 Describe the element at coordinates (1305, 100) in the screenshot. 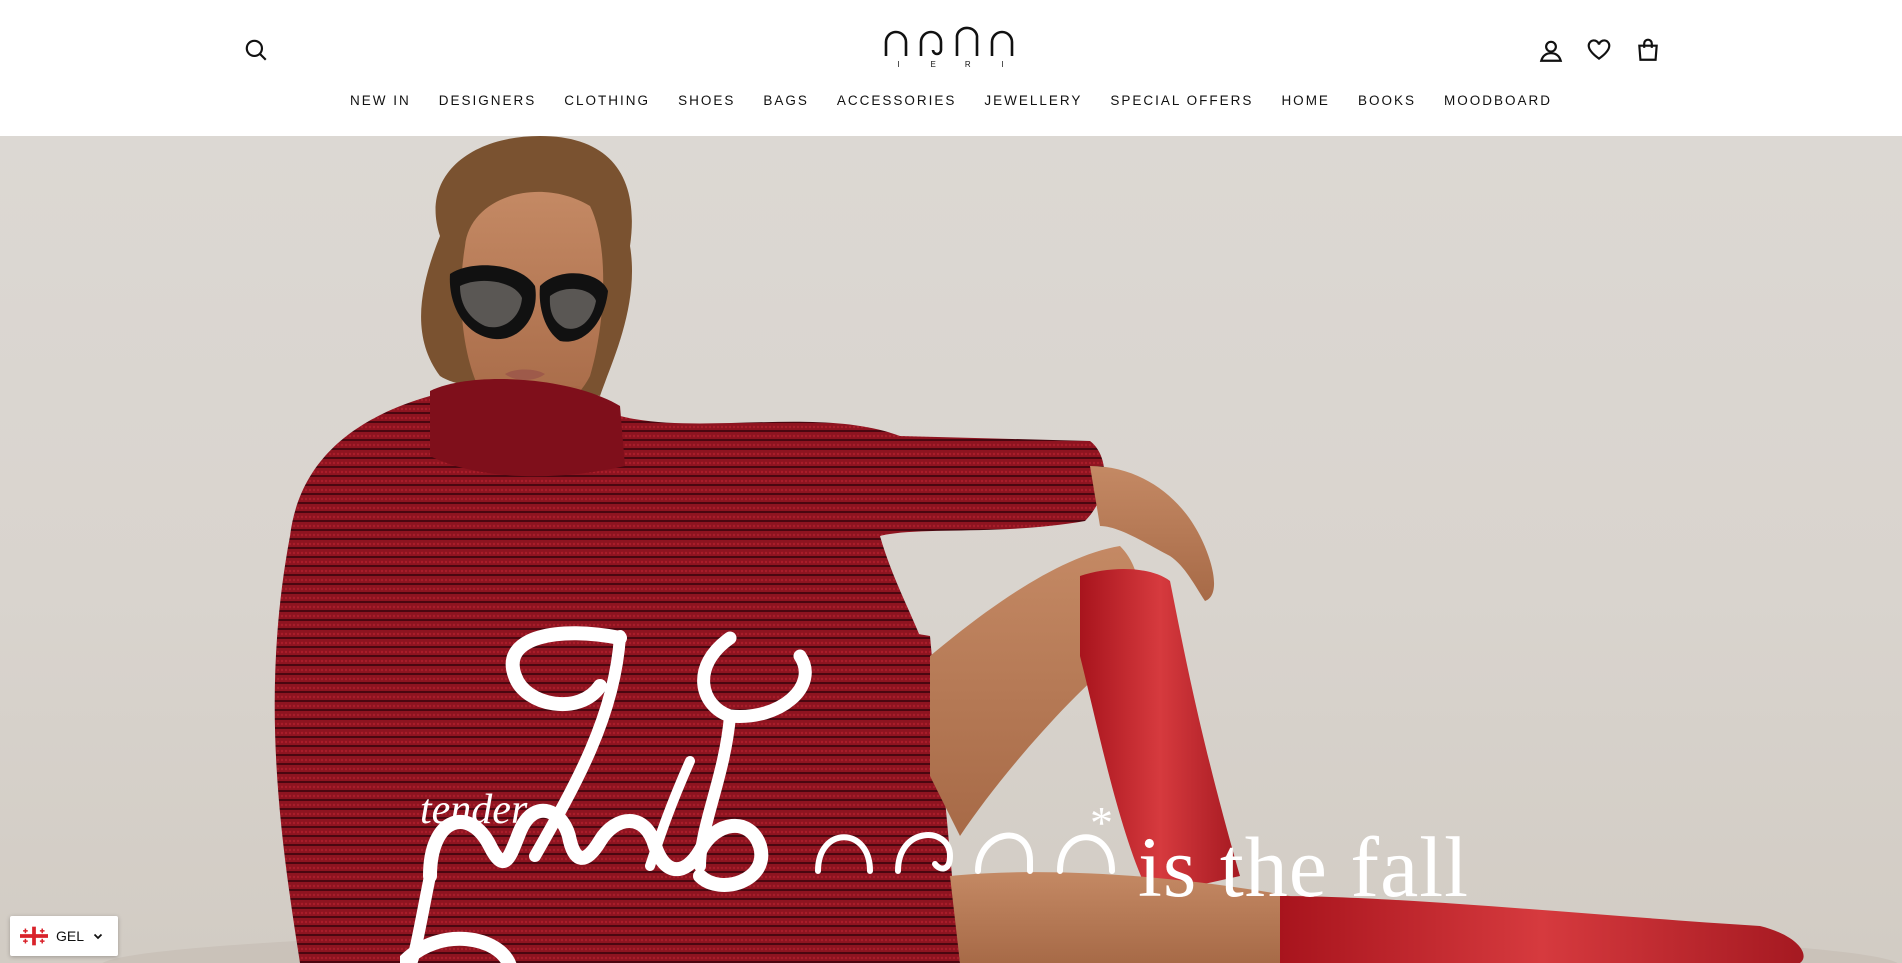

I see `nav-home: HOME` at that location.